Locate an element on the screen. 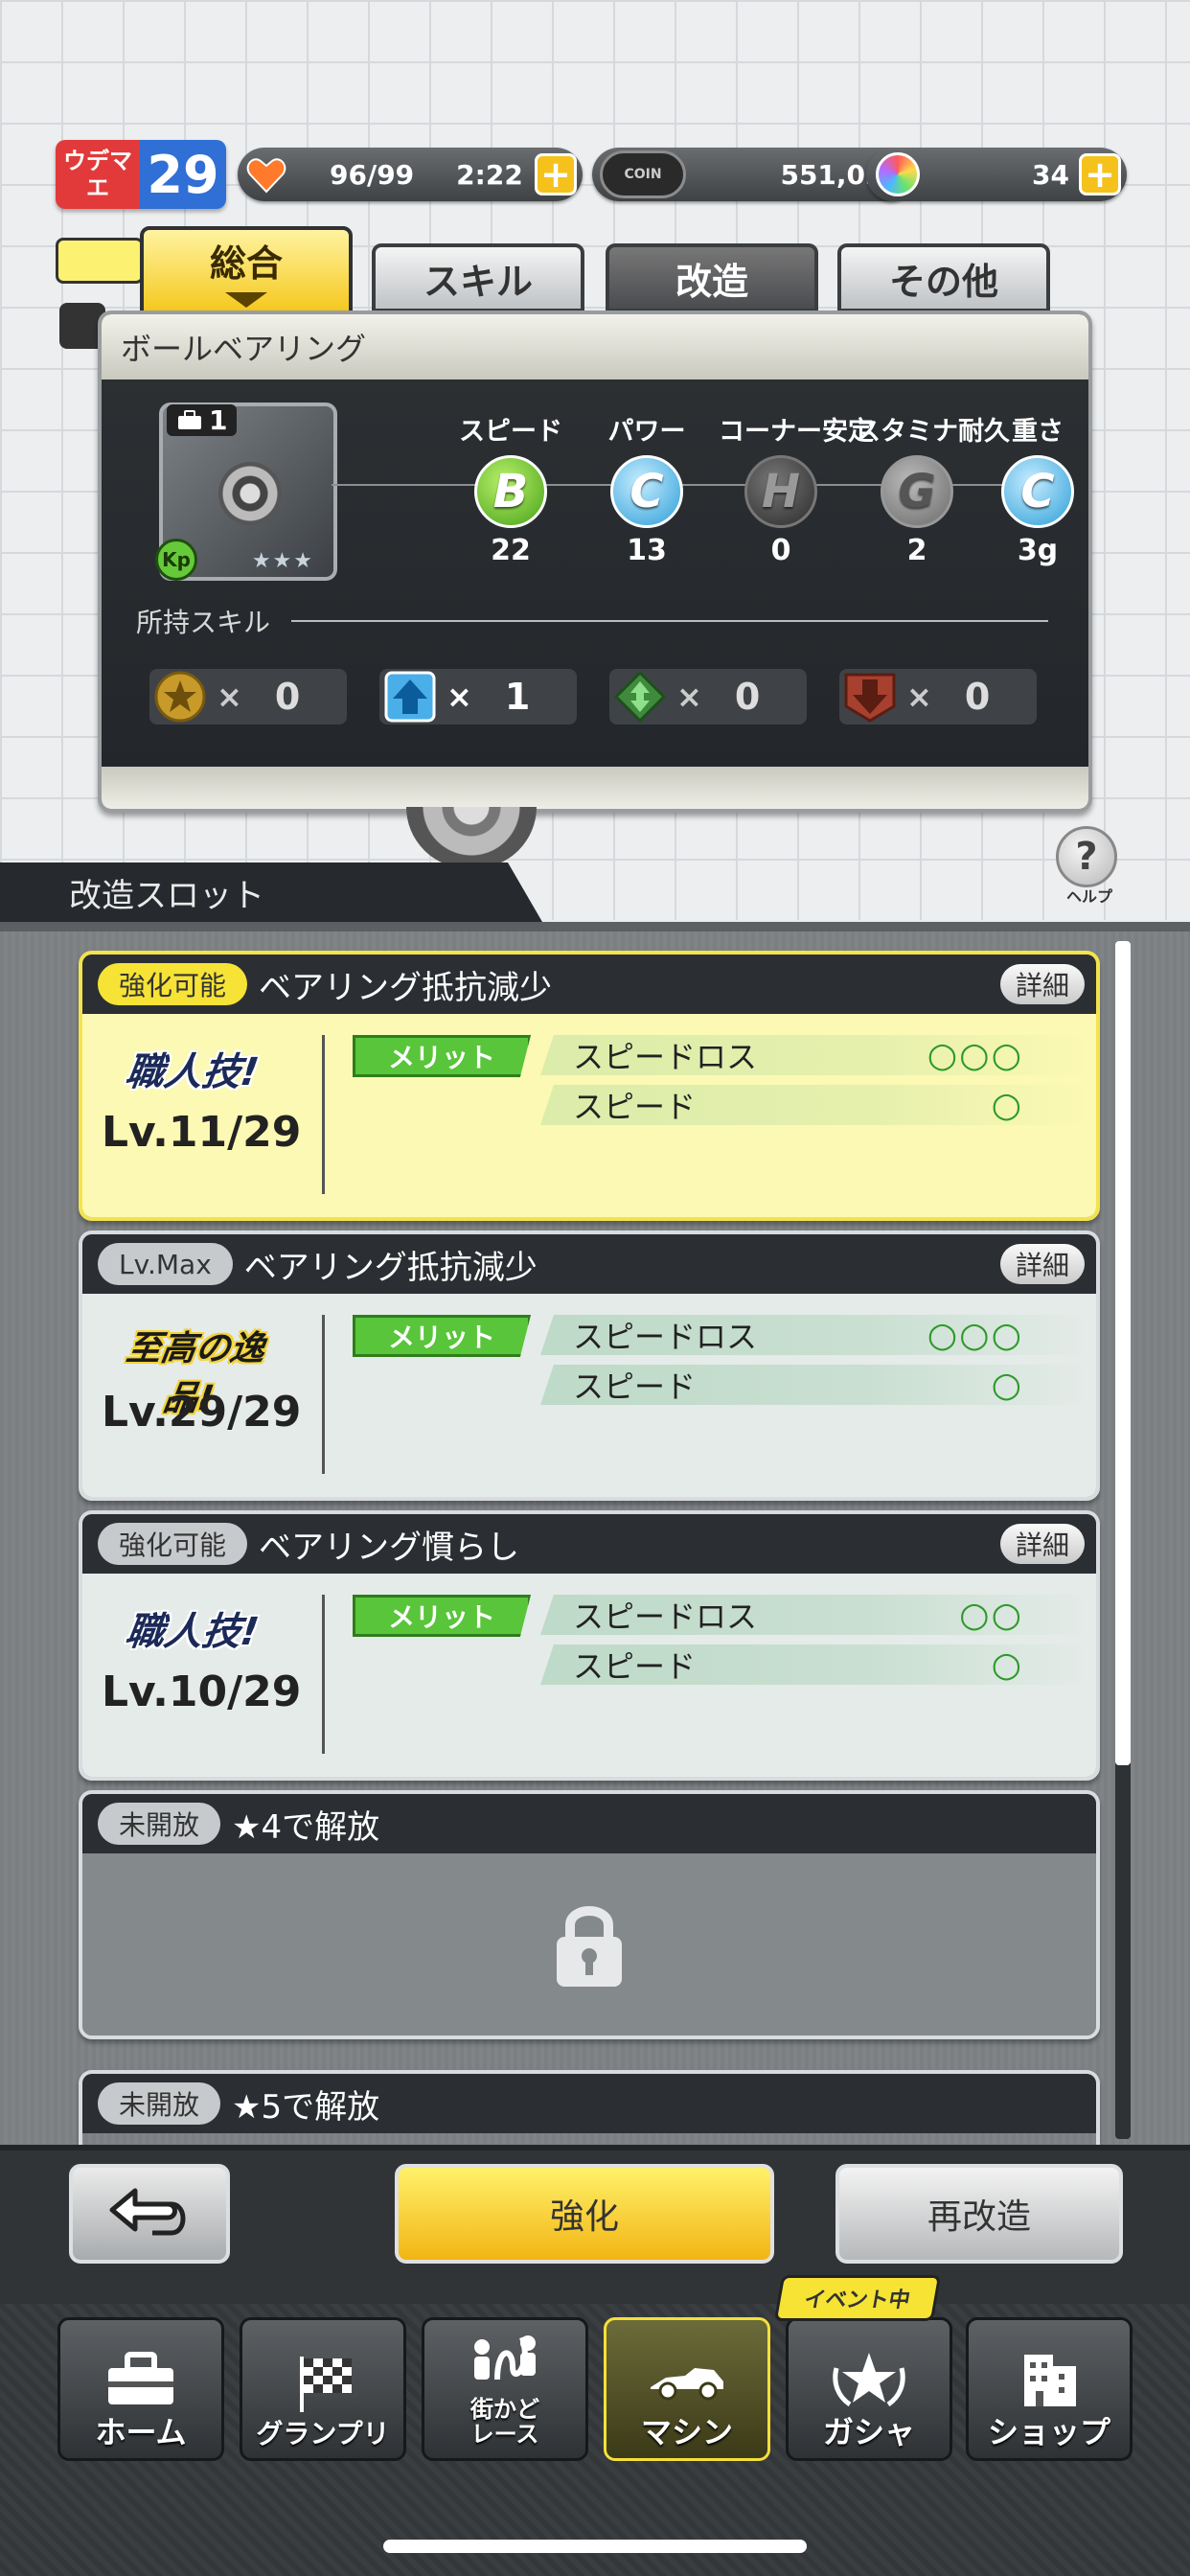 This screenshot has width=1190, height=2576. nav-grandprix: グランプリ is located at coordinates (323, 2389).